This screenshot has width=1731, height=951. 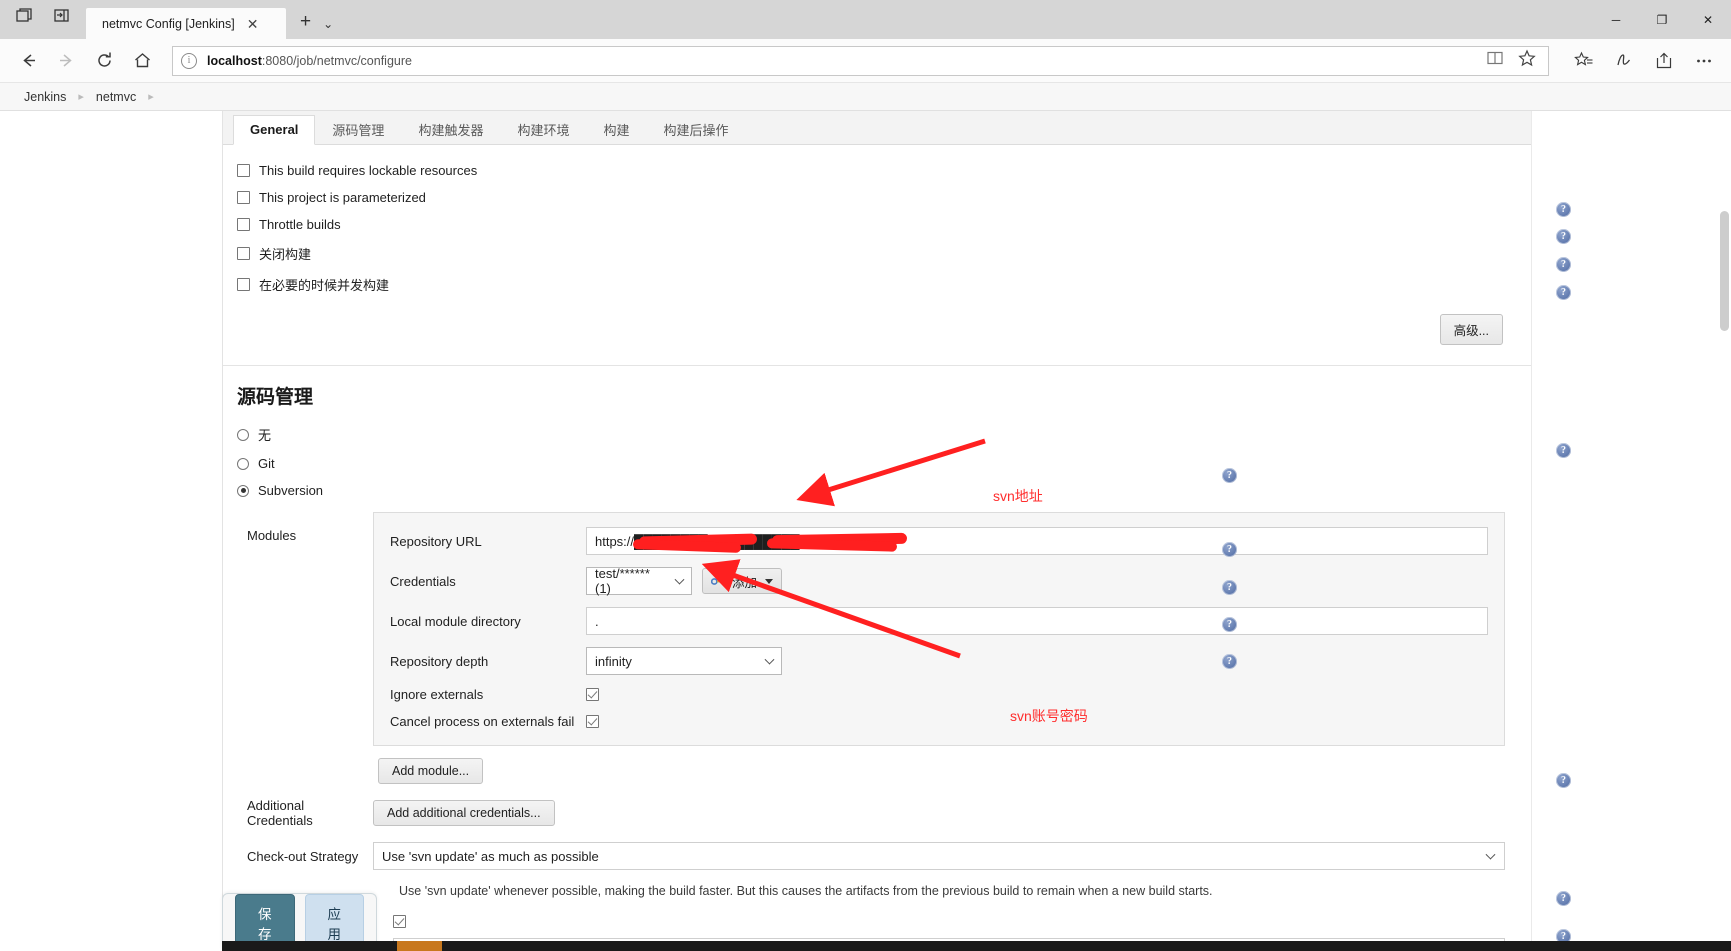 I want to click on tab-build-triggers: 构建触发器, so click(x=450, y=130).